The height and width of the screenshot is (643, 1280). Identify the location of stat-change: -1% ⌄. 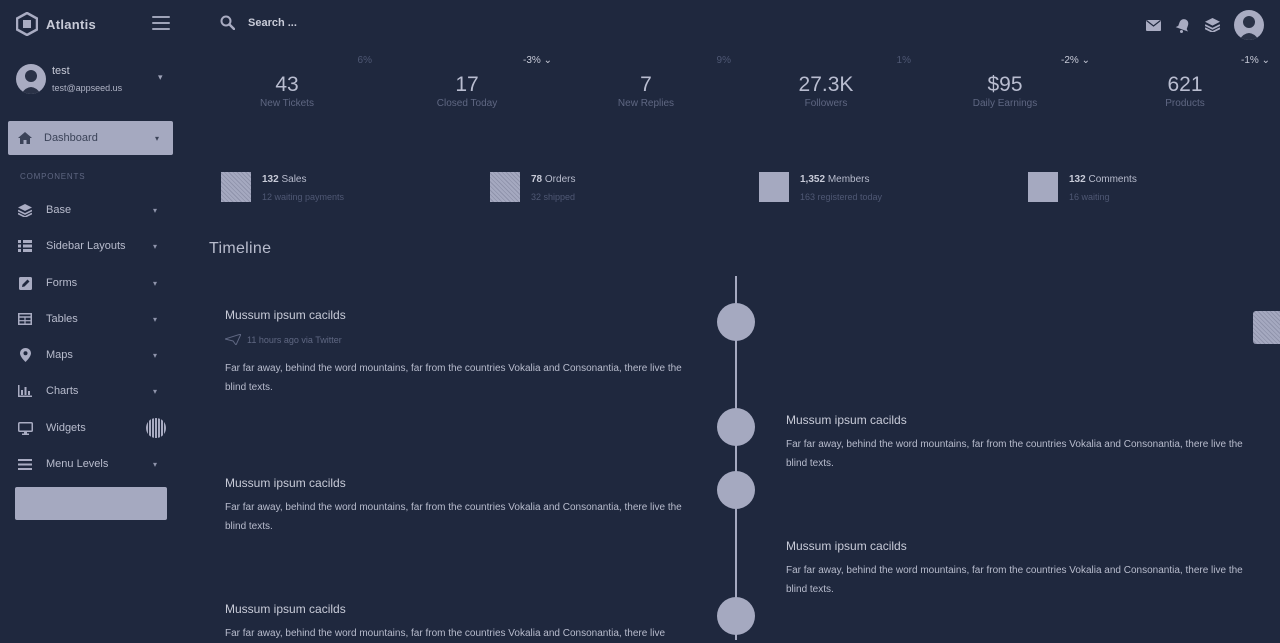
(1255, 60).